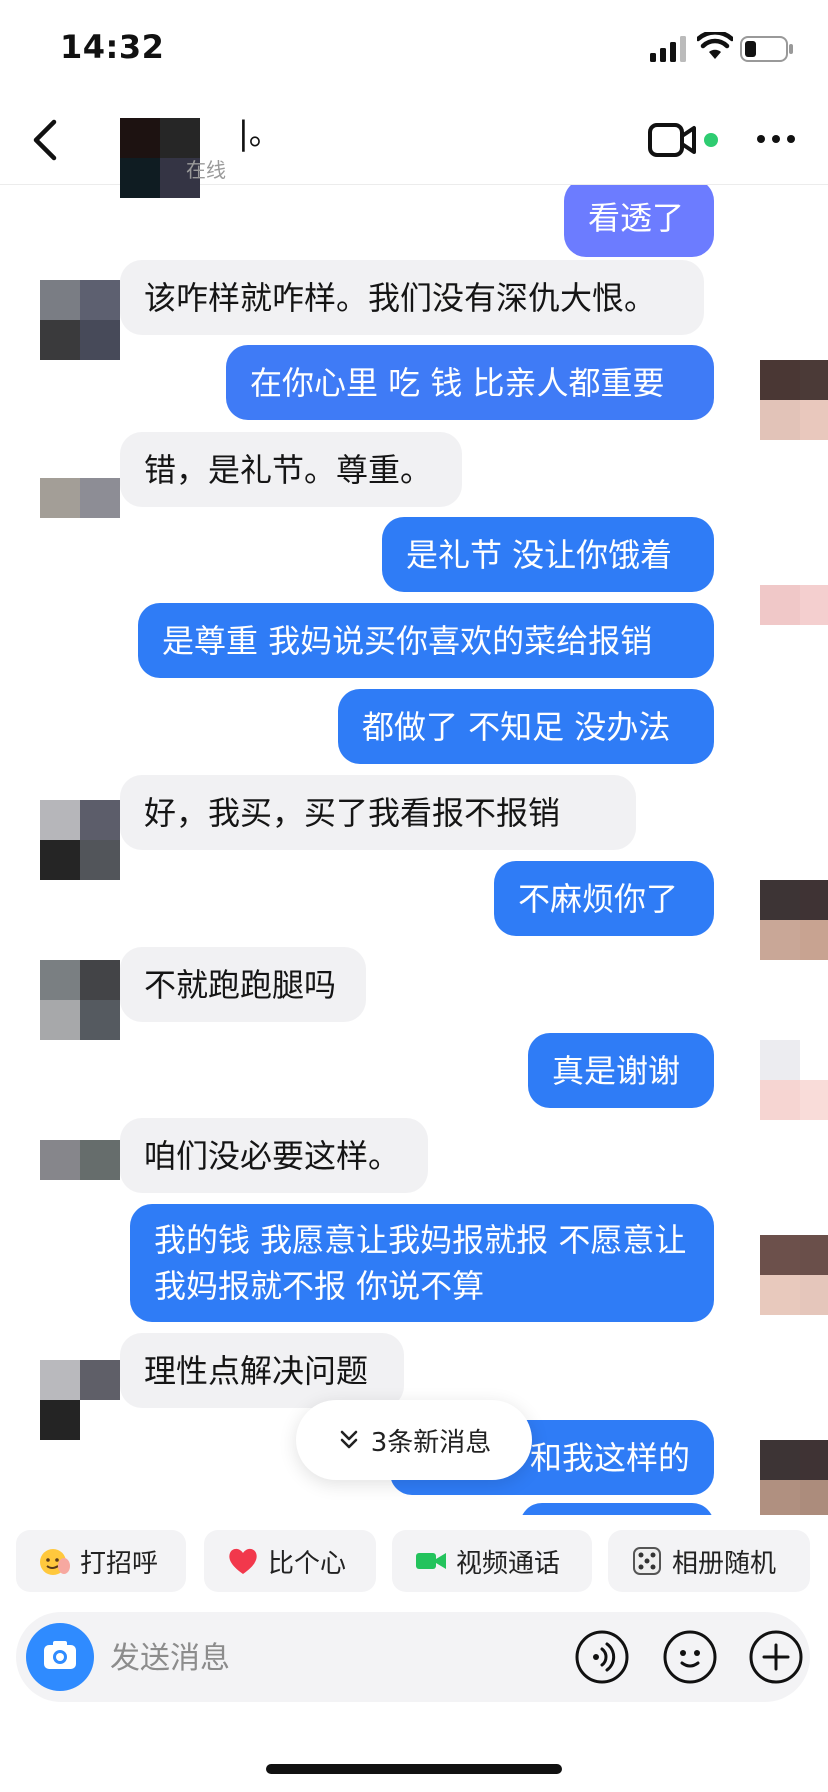  What do you see at coordinates (711, 140) in the screenshot?
I see `online-status-dot` at bounding box center [711, 140].